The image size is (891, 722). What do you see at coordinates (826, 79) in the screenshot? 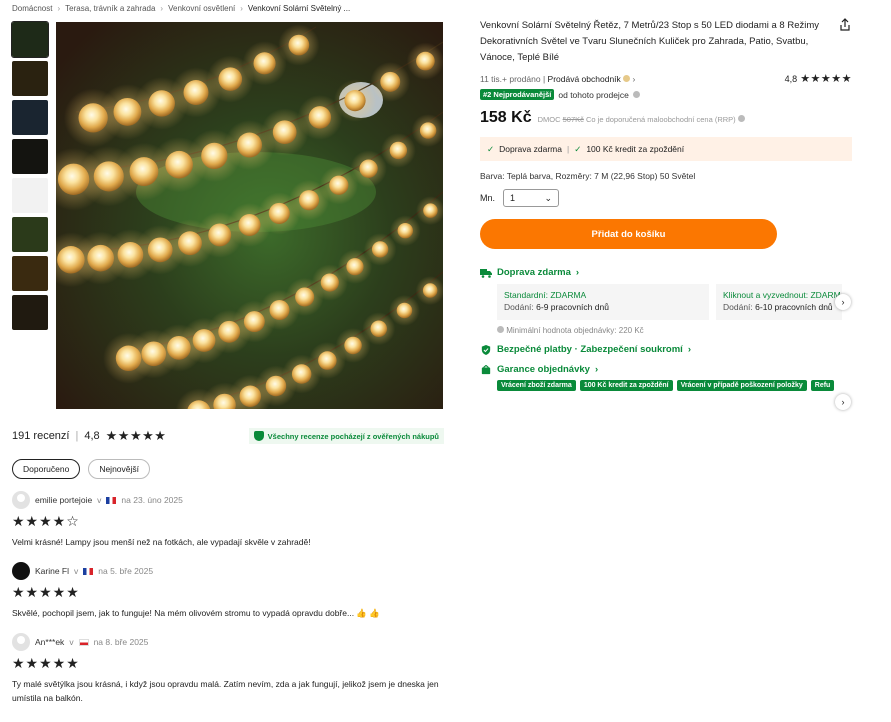
I see `rating-stars-icon: ★★★★★` at bounding box center [826, 79].